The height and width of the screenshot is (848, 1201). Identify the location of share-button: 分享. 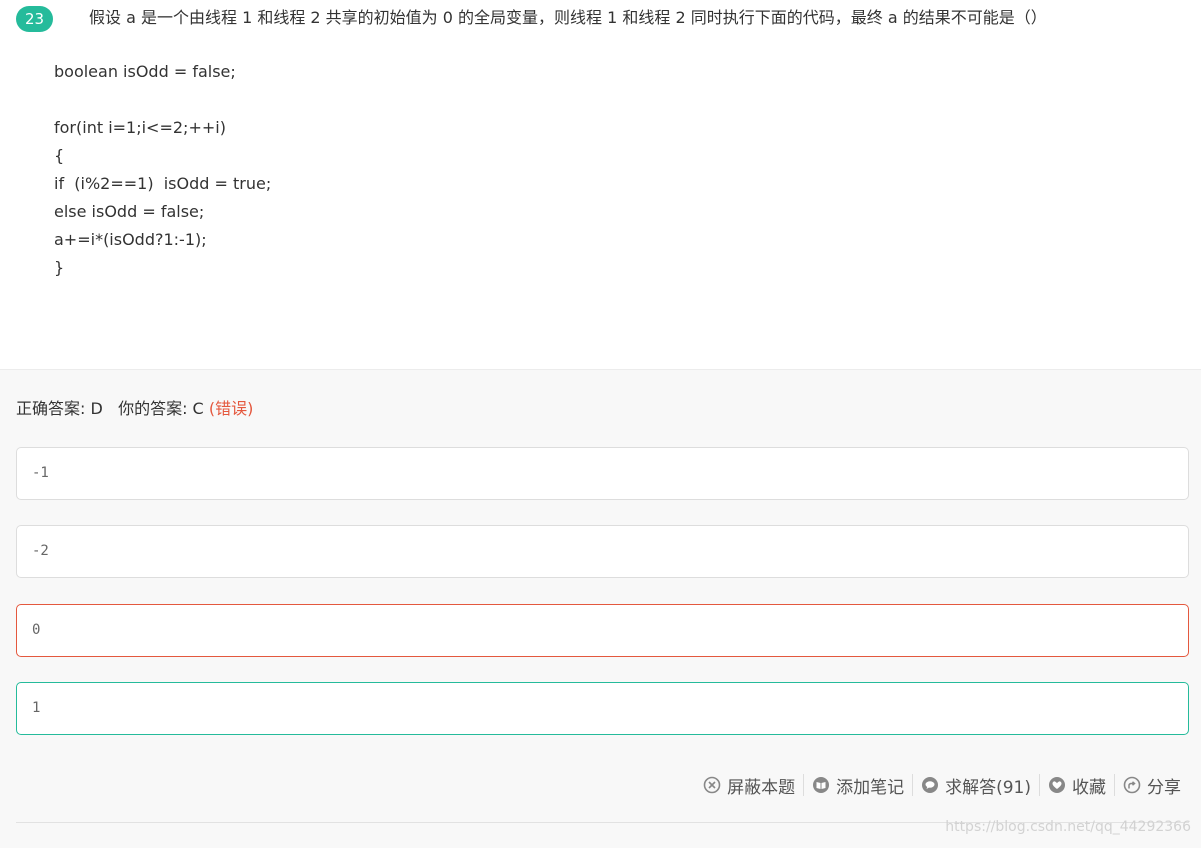
(1152, 785).